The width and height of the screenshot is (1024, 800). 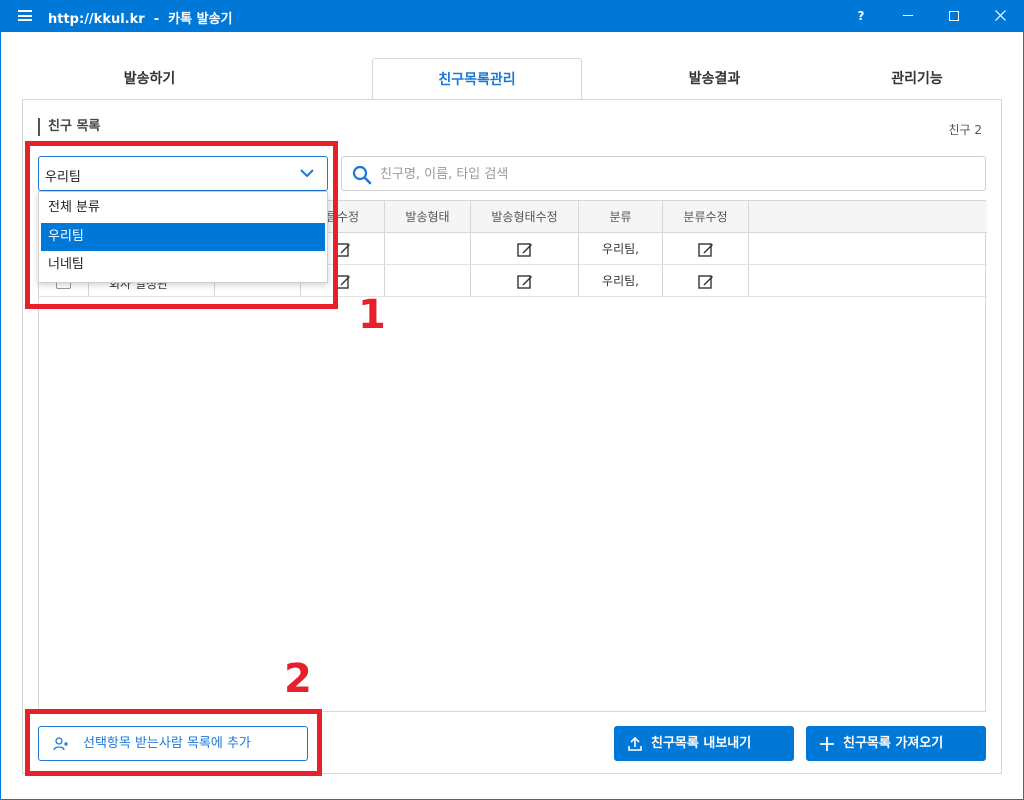 What do you see at coordinates (372, 315) in the screenshot?
I see `annotation-number-1: 1` at bounding box center [372, 315].